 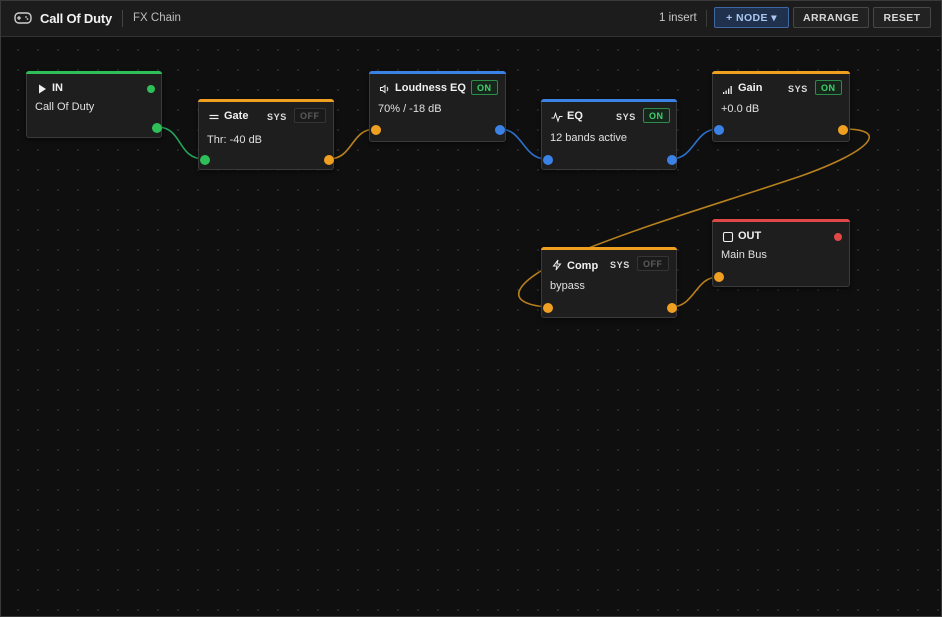 What do you see at coordinates (751, 17) in the screenshot?
I see `add-node-button: + NODE ▾` at bounding box center [751, 17].